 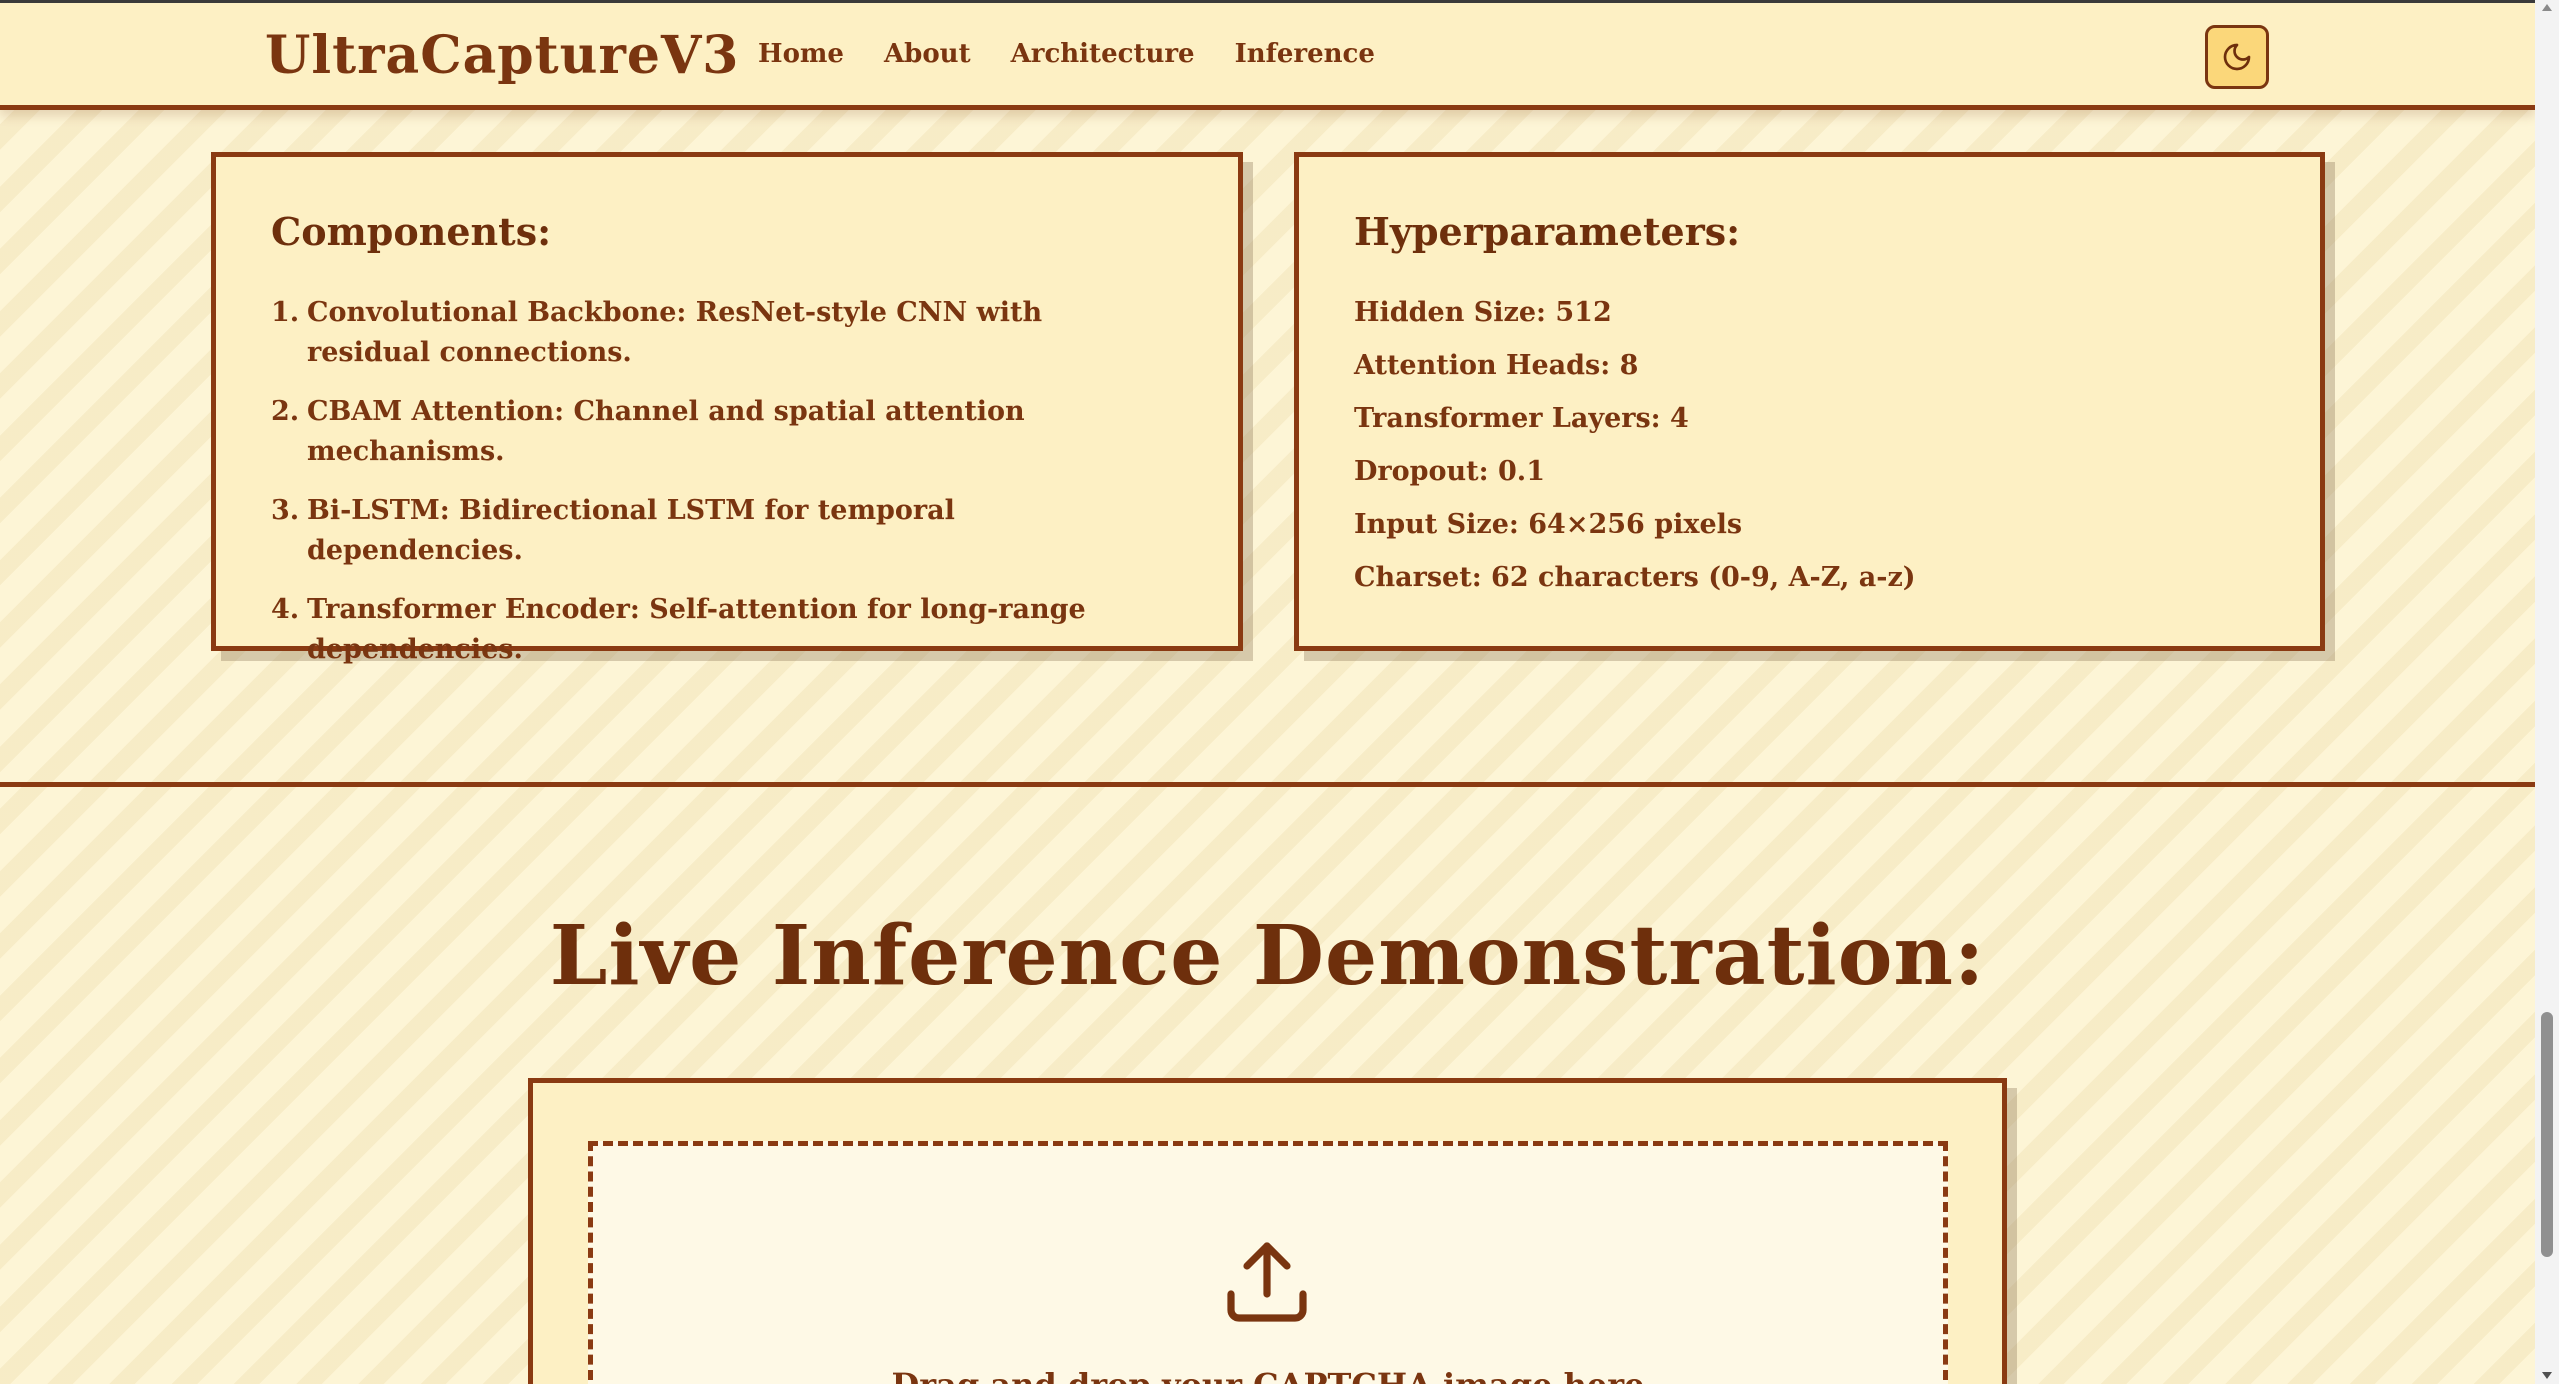 I want to click on hyperparameter-item: Charset: 62 characters (0-9, A-Z, a-z), so click(x=1635, y=577).